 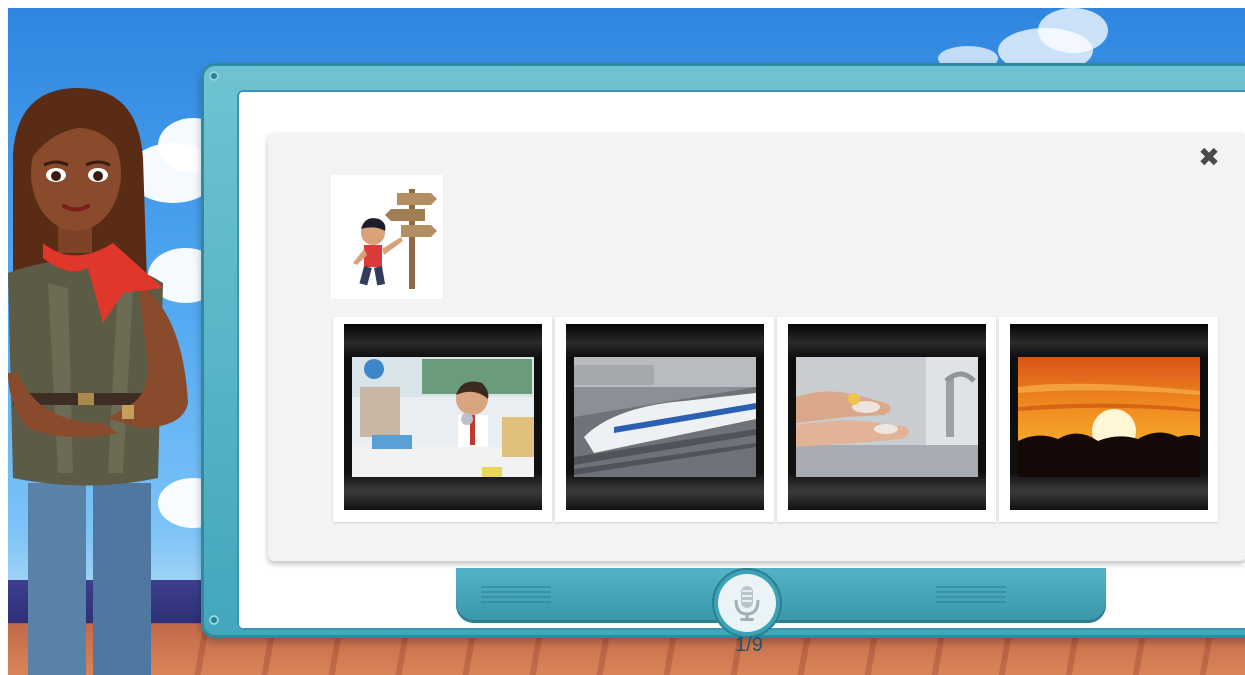 I want to click on option-card-handwashing, so click(x=886, y=419).